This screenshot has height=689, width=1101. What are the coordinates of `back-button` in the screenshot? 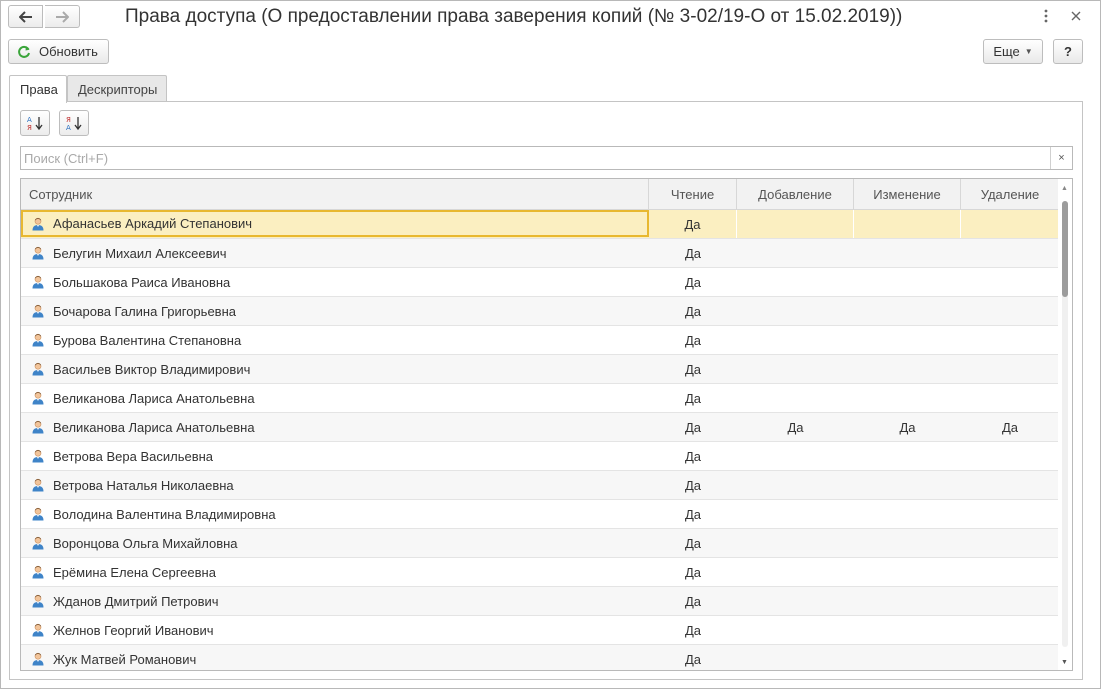 It's located at (25, 16).